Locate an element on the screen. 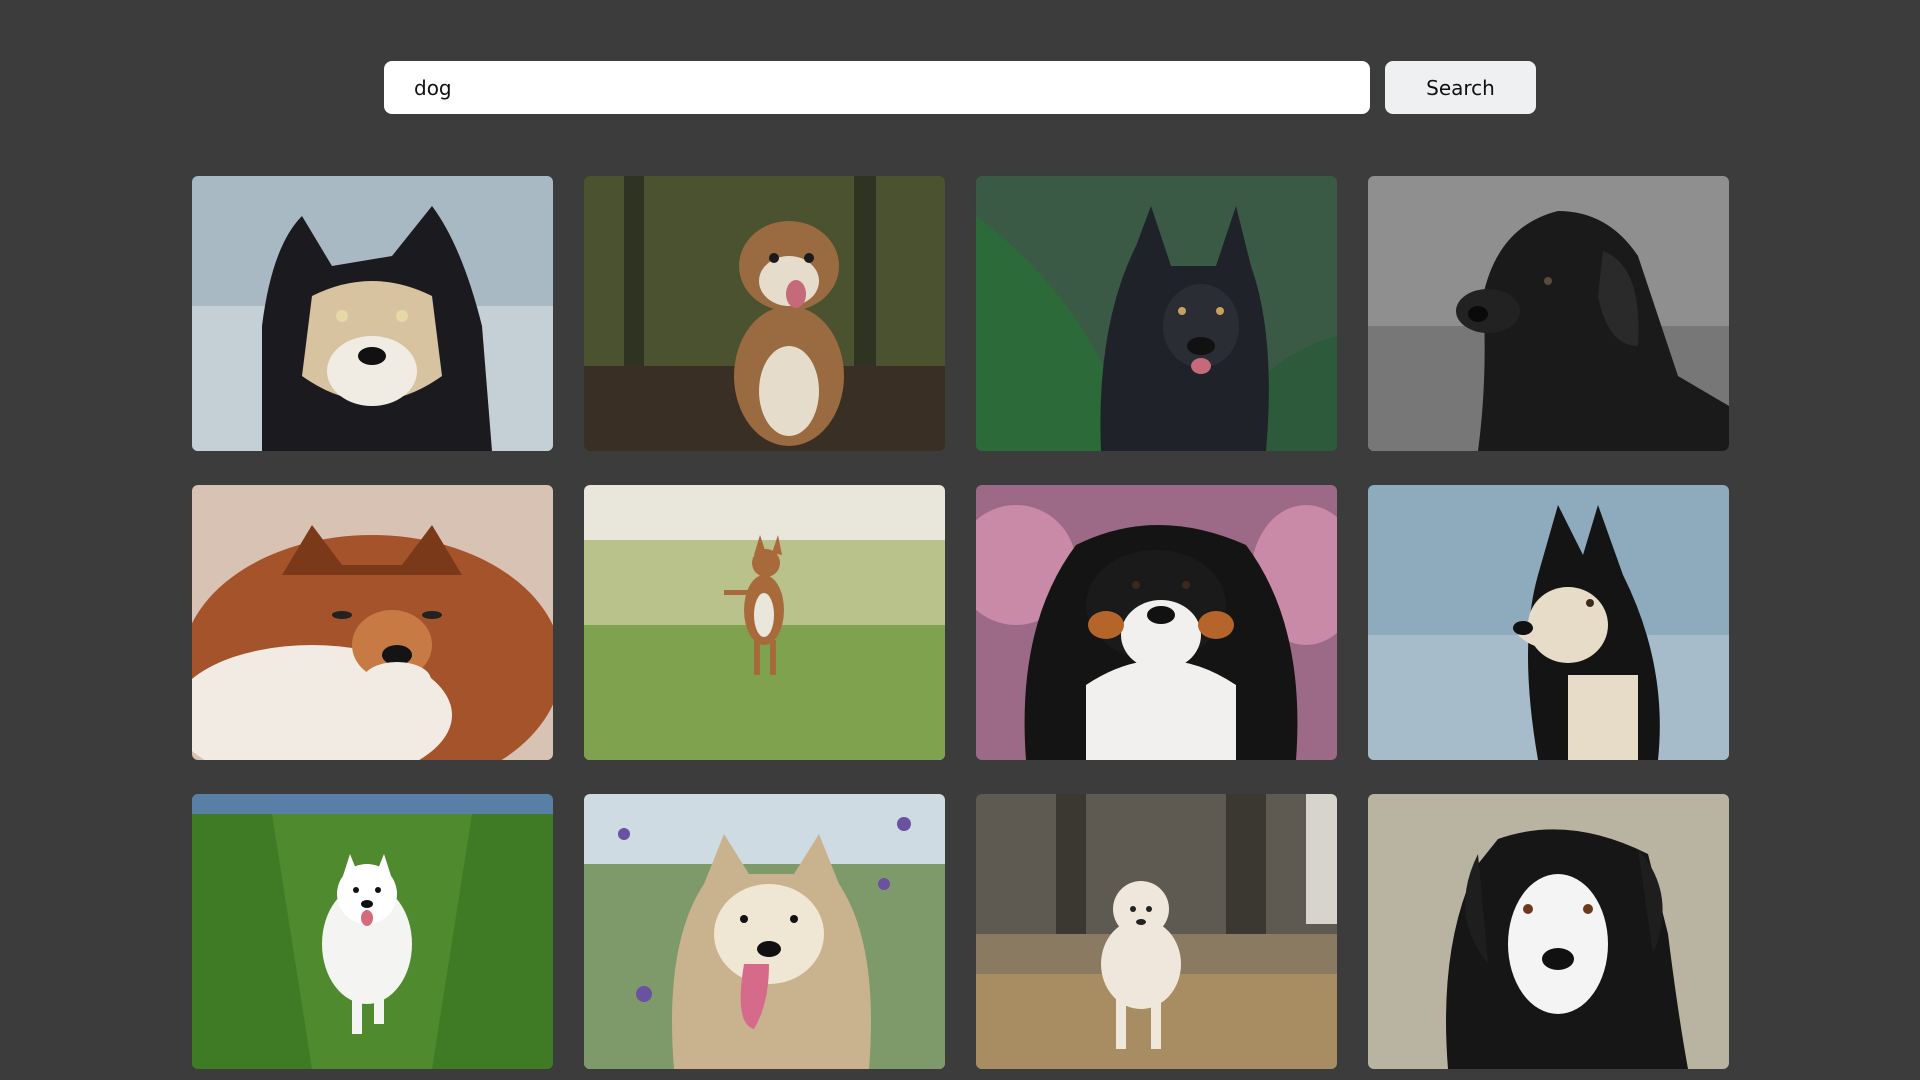  image-result-basenji is located at coordinates (764, 622).